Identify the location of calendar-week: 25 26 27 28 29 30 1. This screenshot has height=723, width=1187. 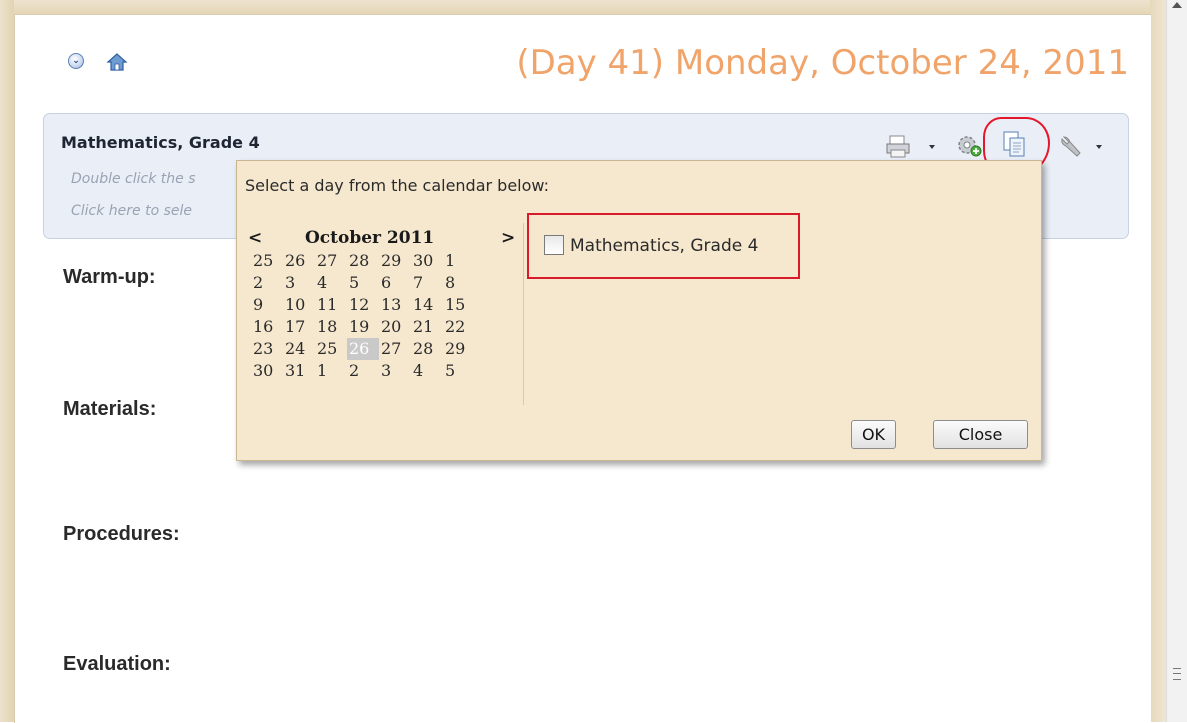
(363, 261).